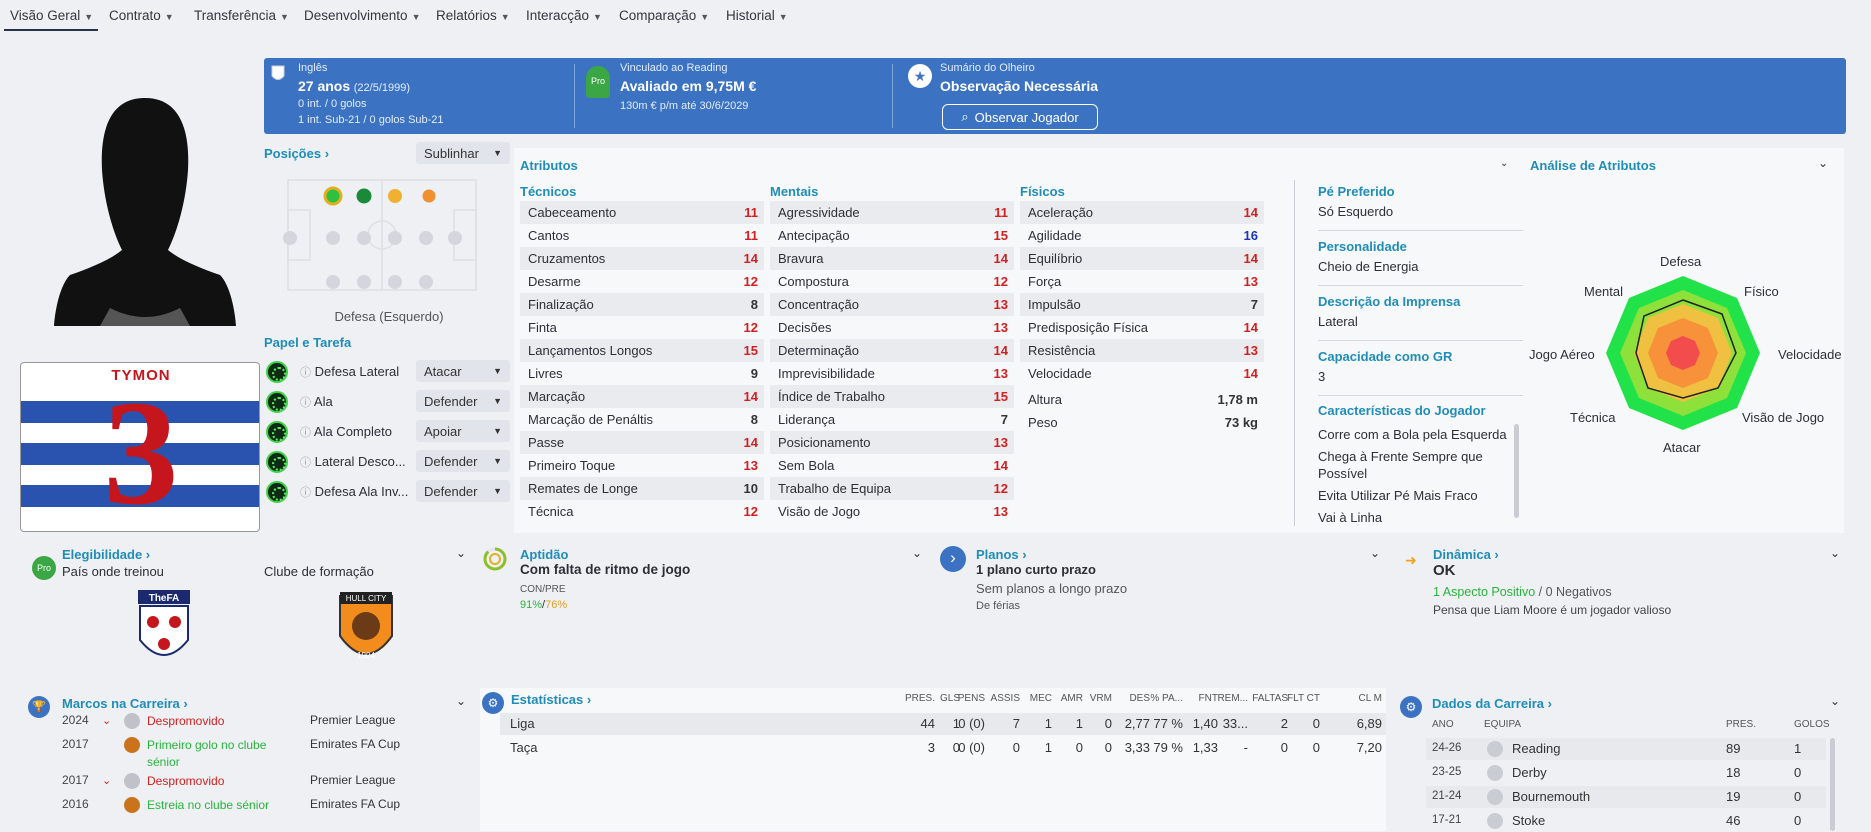 Image resolution: width=1871 pixels, height=832 pixels. Describe the element at coordinates (965, 698) in the screenshot. I see `stats-column-header: PENS` at that location.